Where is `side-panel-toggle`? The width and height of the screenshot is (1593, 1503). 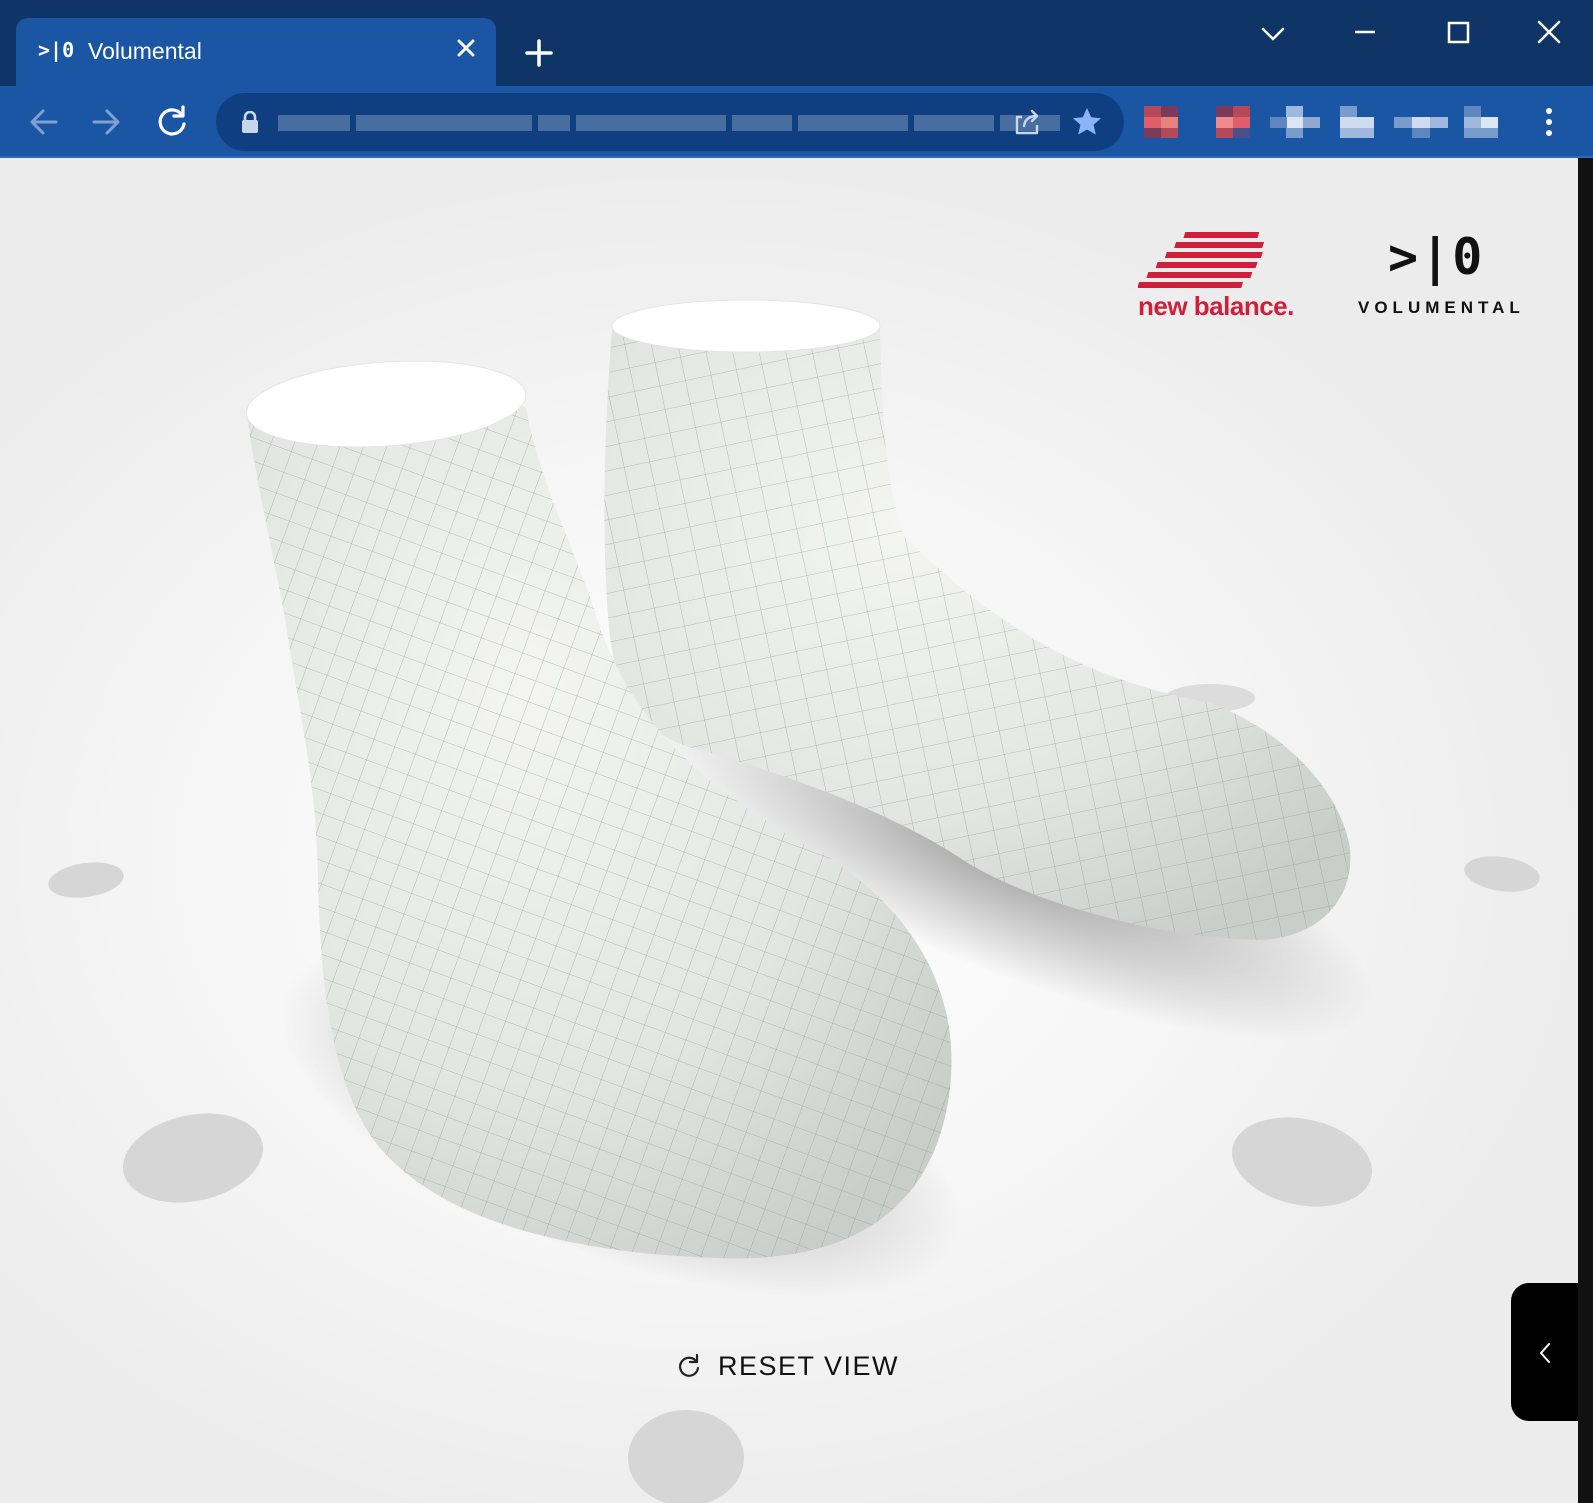 side-panel-toggle is located at coordinates (1544, 1352).